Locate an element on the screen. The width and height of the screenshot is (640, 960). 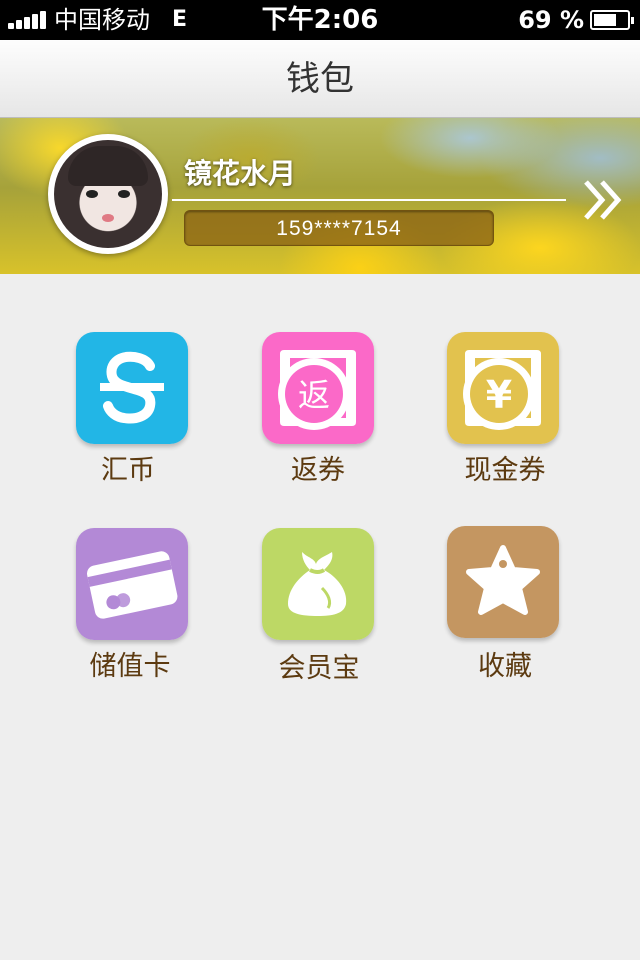
battery-icon is located at coordinates (612, 20).